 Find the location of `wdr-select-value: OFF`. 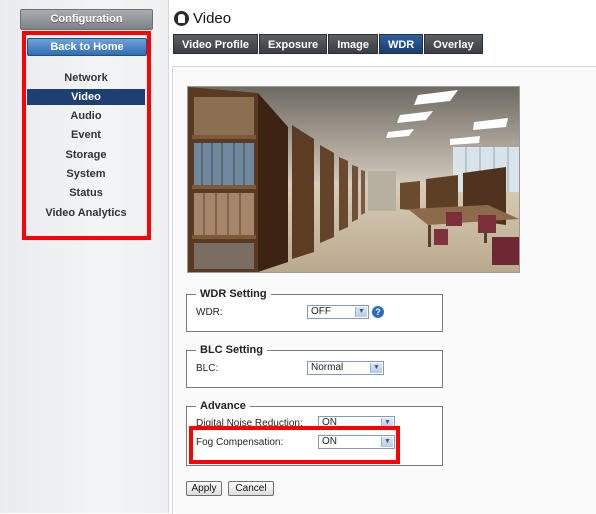

wdr-select-value: OFF is located at coordinates (321, 311).